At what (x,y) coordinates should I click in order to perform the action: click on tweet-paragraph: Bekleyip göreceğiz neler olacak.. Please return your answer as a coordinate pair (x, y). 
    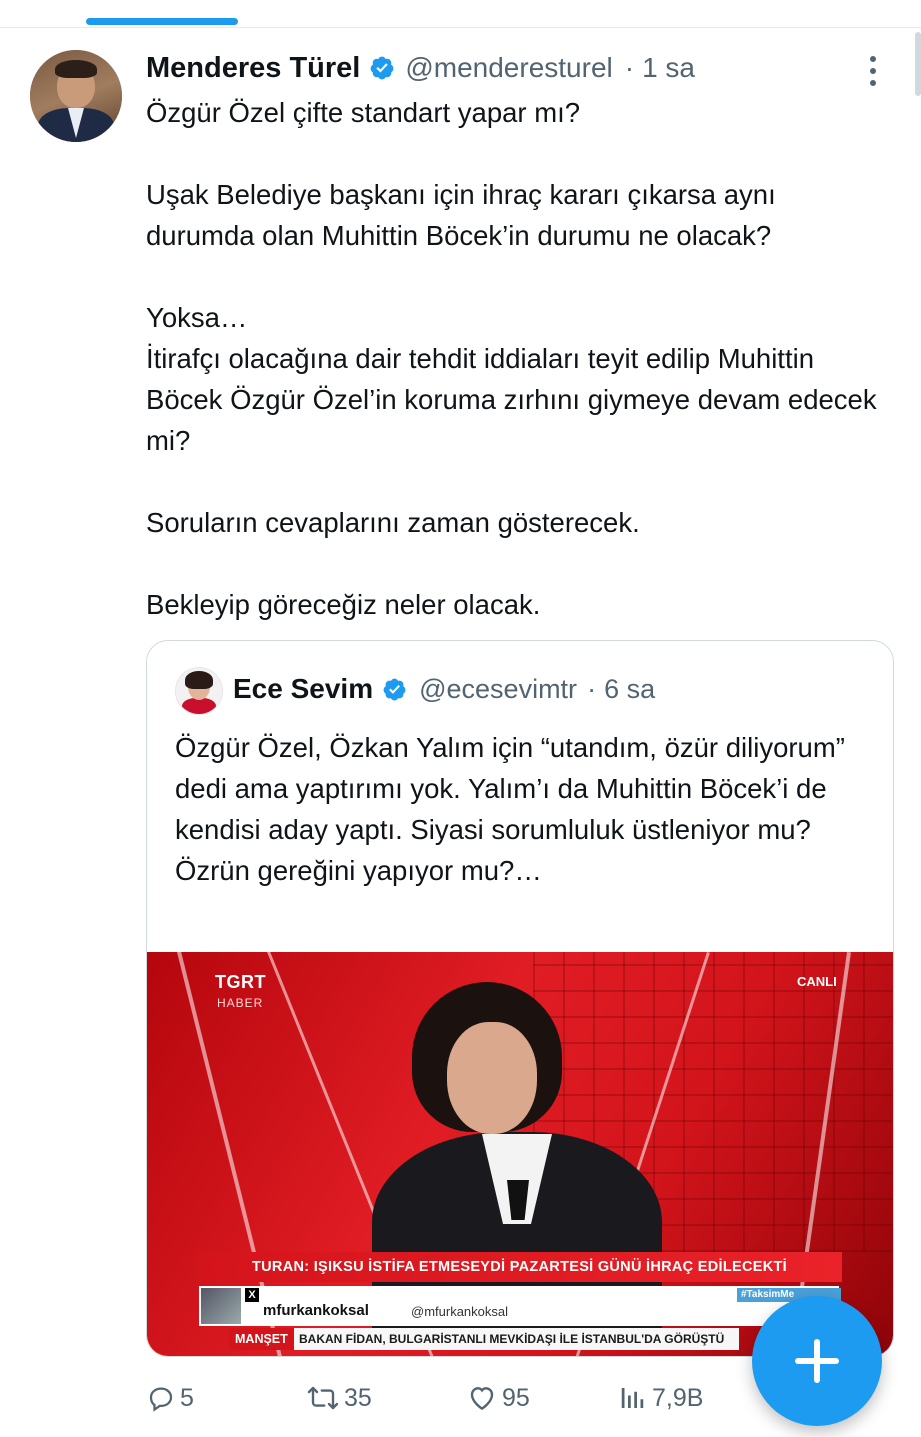
    Looking at the image, I should click on (343, 604).